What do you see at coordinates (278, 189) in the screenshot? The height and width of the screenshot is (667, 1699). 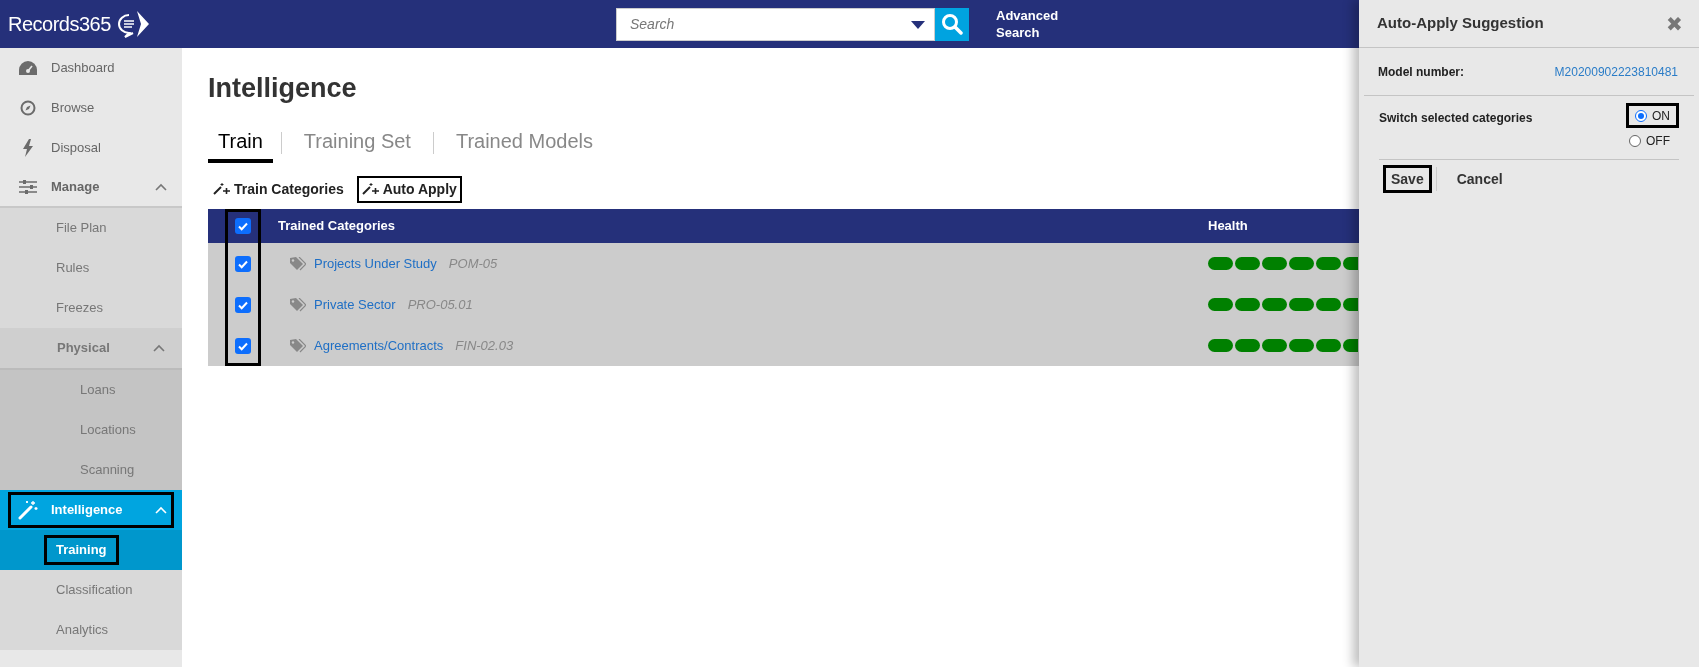 I see `action-button: Train Categories` at bounding box center [278, 189].